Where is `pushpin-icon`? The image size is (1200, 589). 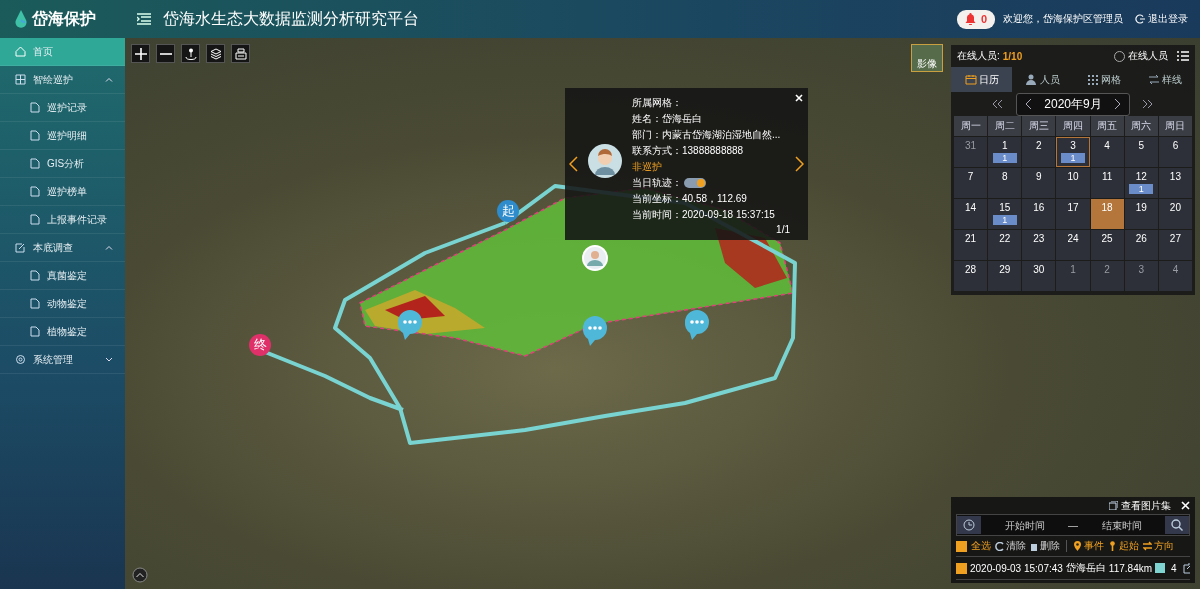 pushpin-icon is located at coordinates (1112, 546).